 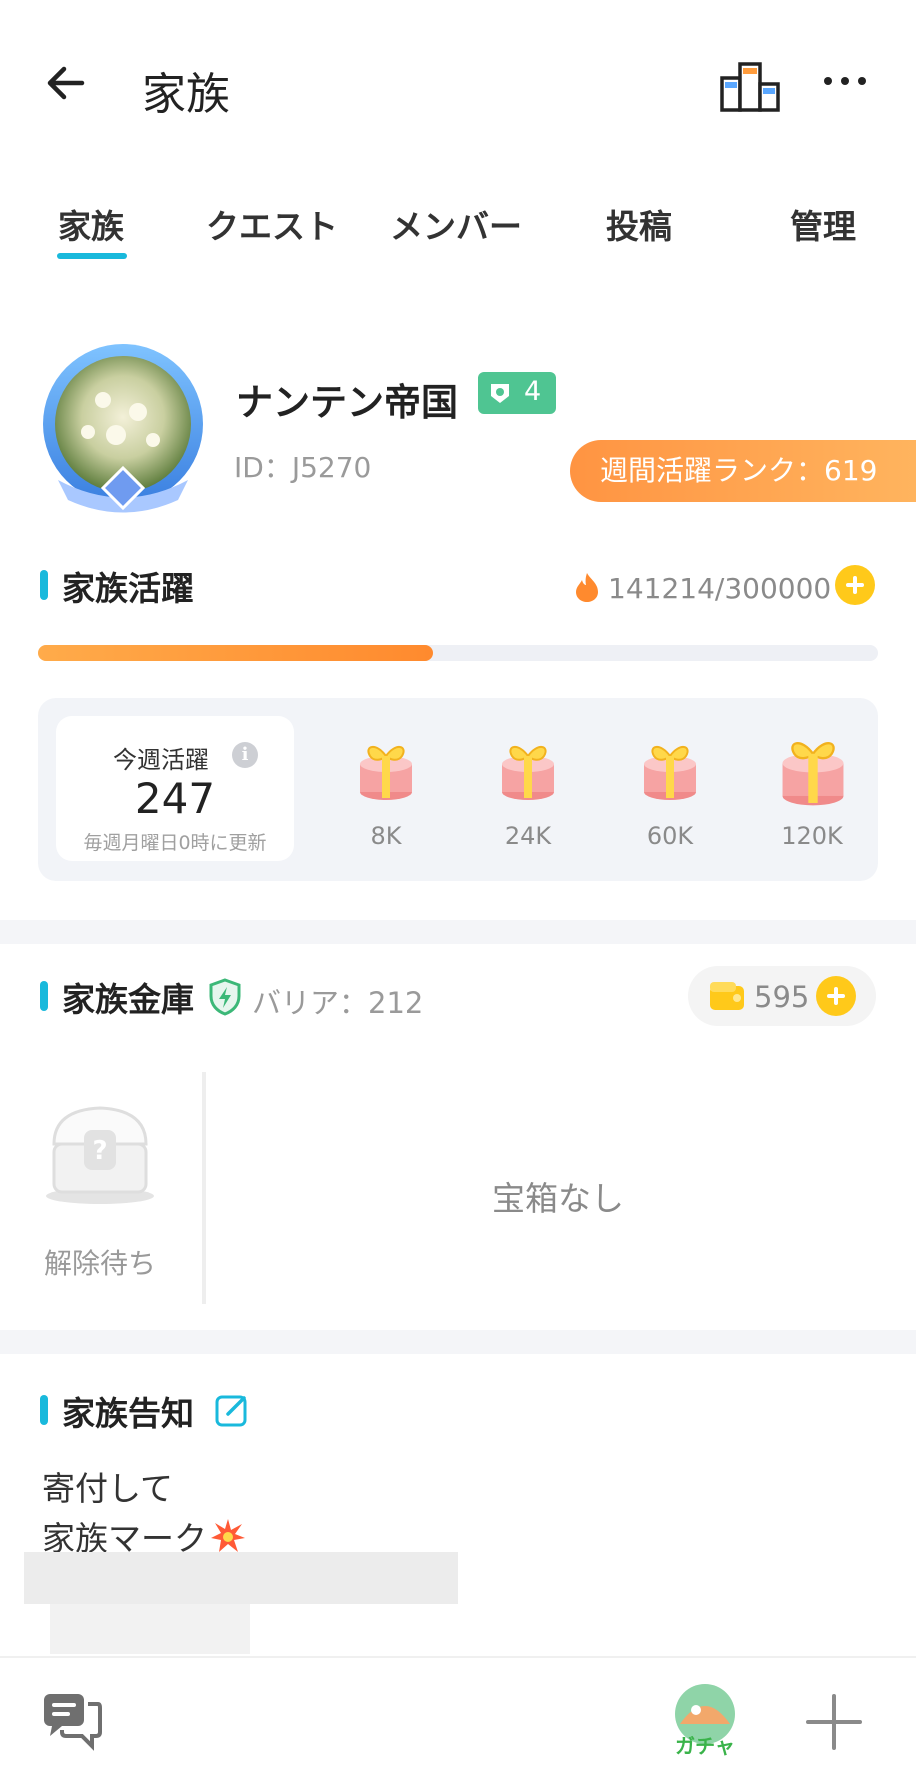 I want to click on reward-gift-3: 60K, so click(x=670, y=794).